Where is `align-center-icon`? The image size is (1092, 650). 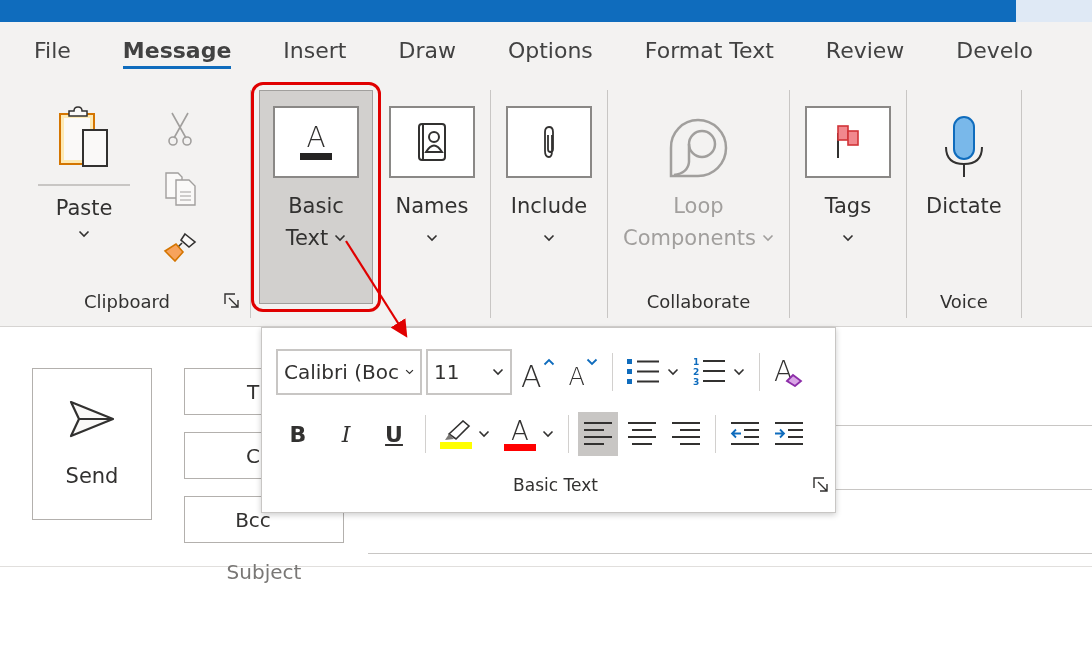 align-center-icon is located at coordinates (642, 434).